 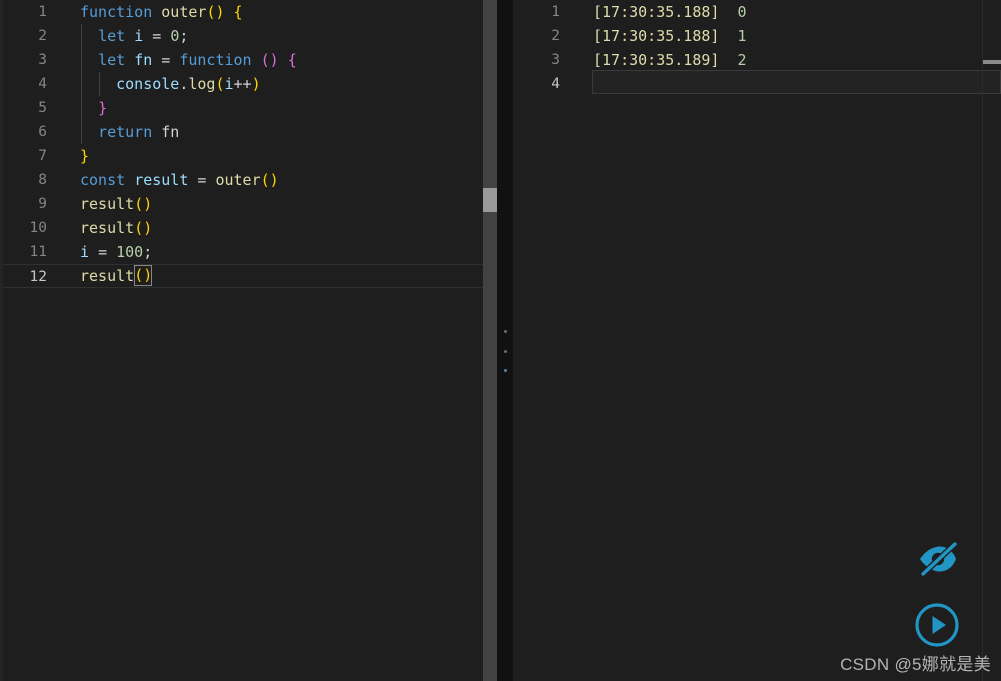 What do you see at coordinates (143, 275) in the screenshot?
I see `bracket-match: ()` at bounding box center [143, 275].